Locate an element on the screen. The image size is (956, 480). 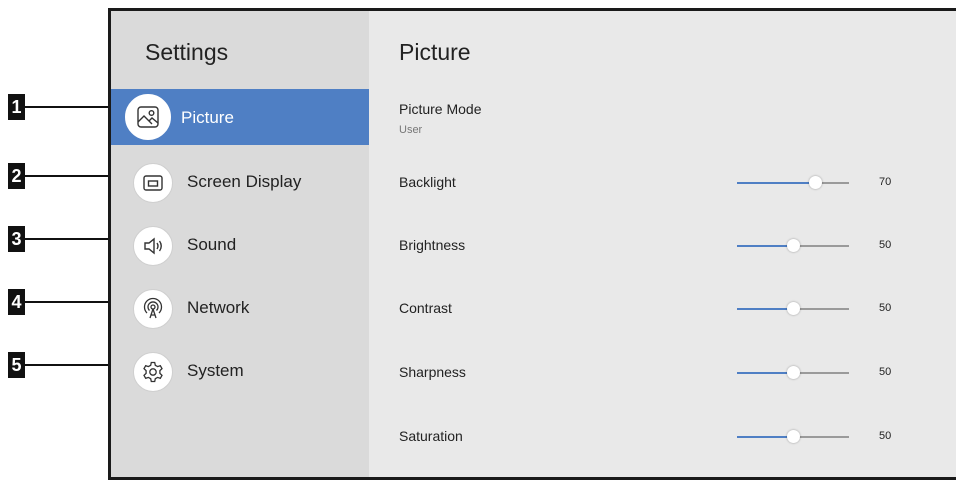
brightness-slider is located at coordinates (793, 245).